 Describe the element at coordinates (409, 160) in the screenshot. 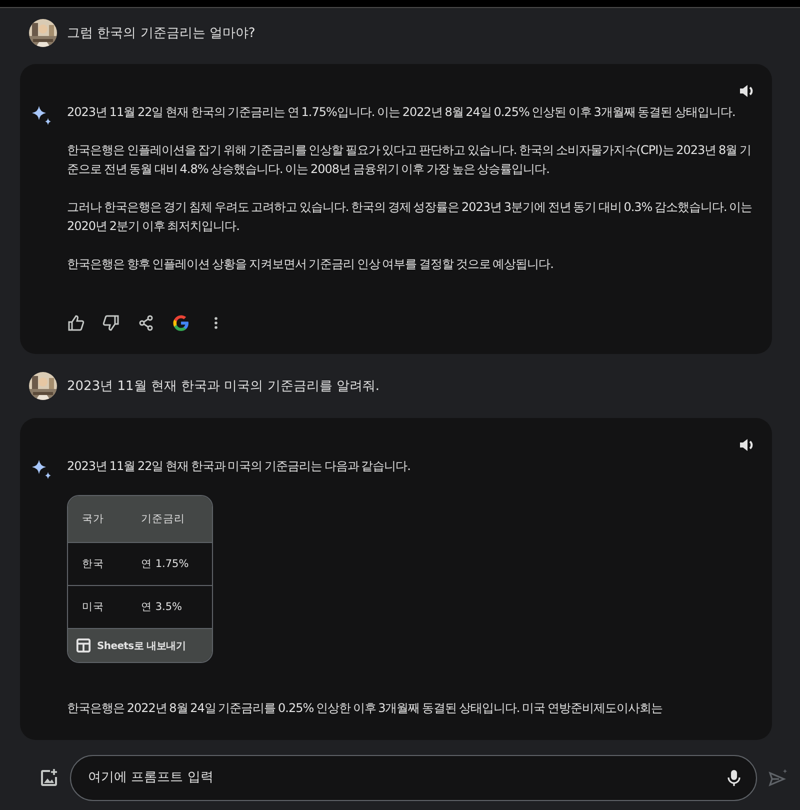

I see `response-paragraph: 한국은행은 인플레이션을 잡기 위해 기준금리를 인상할 필요가 있다고 판단하고 있습니다. 한국의 소비자물가지수(CPI)는 2023년 8월 기준으로 전년 동월 대비 4.8% 상승했습니다. 이는 2008년 금융위기 이후 가장 높은 상승률입니다.` at that location.